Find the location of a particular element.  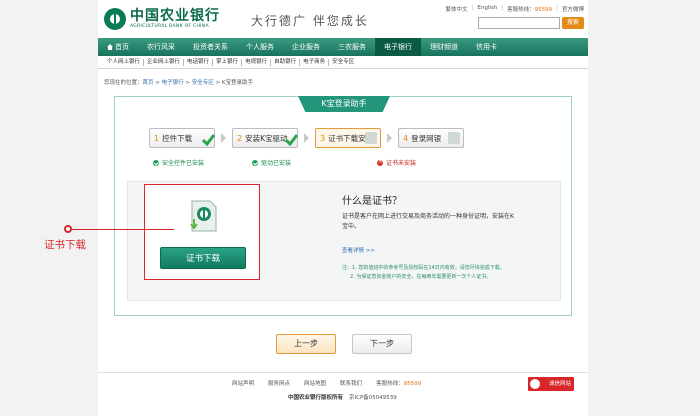

status-driver: 驱动已安装 is located at coordinates (271, 162).